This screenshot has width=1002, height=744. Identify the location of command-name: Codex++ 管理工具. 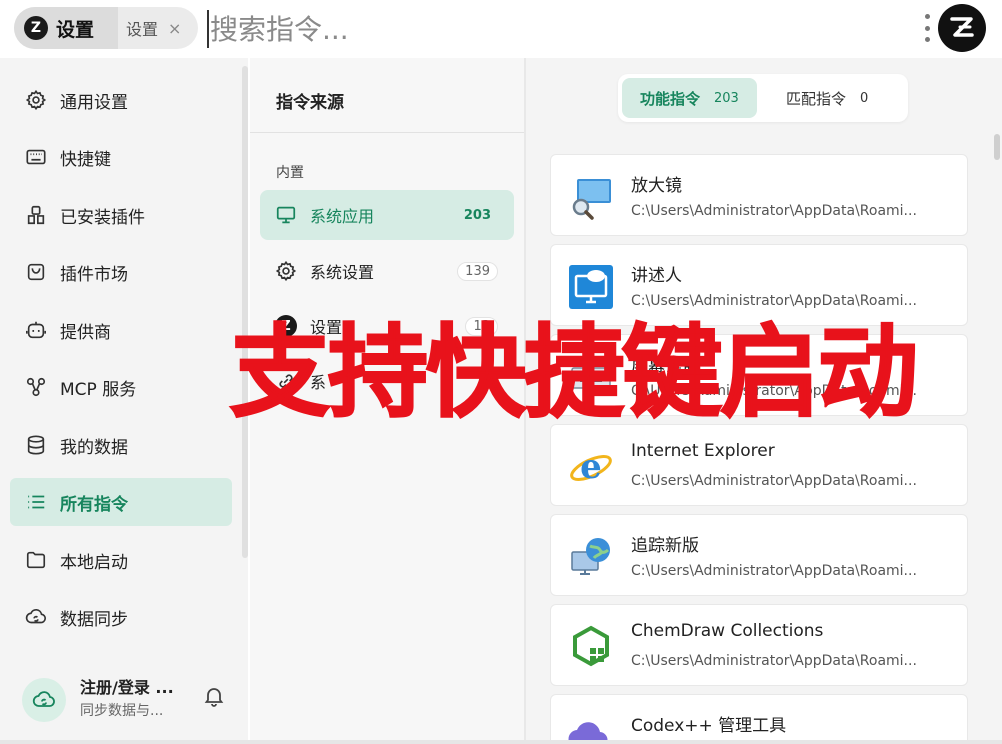
(709, 726).